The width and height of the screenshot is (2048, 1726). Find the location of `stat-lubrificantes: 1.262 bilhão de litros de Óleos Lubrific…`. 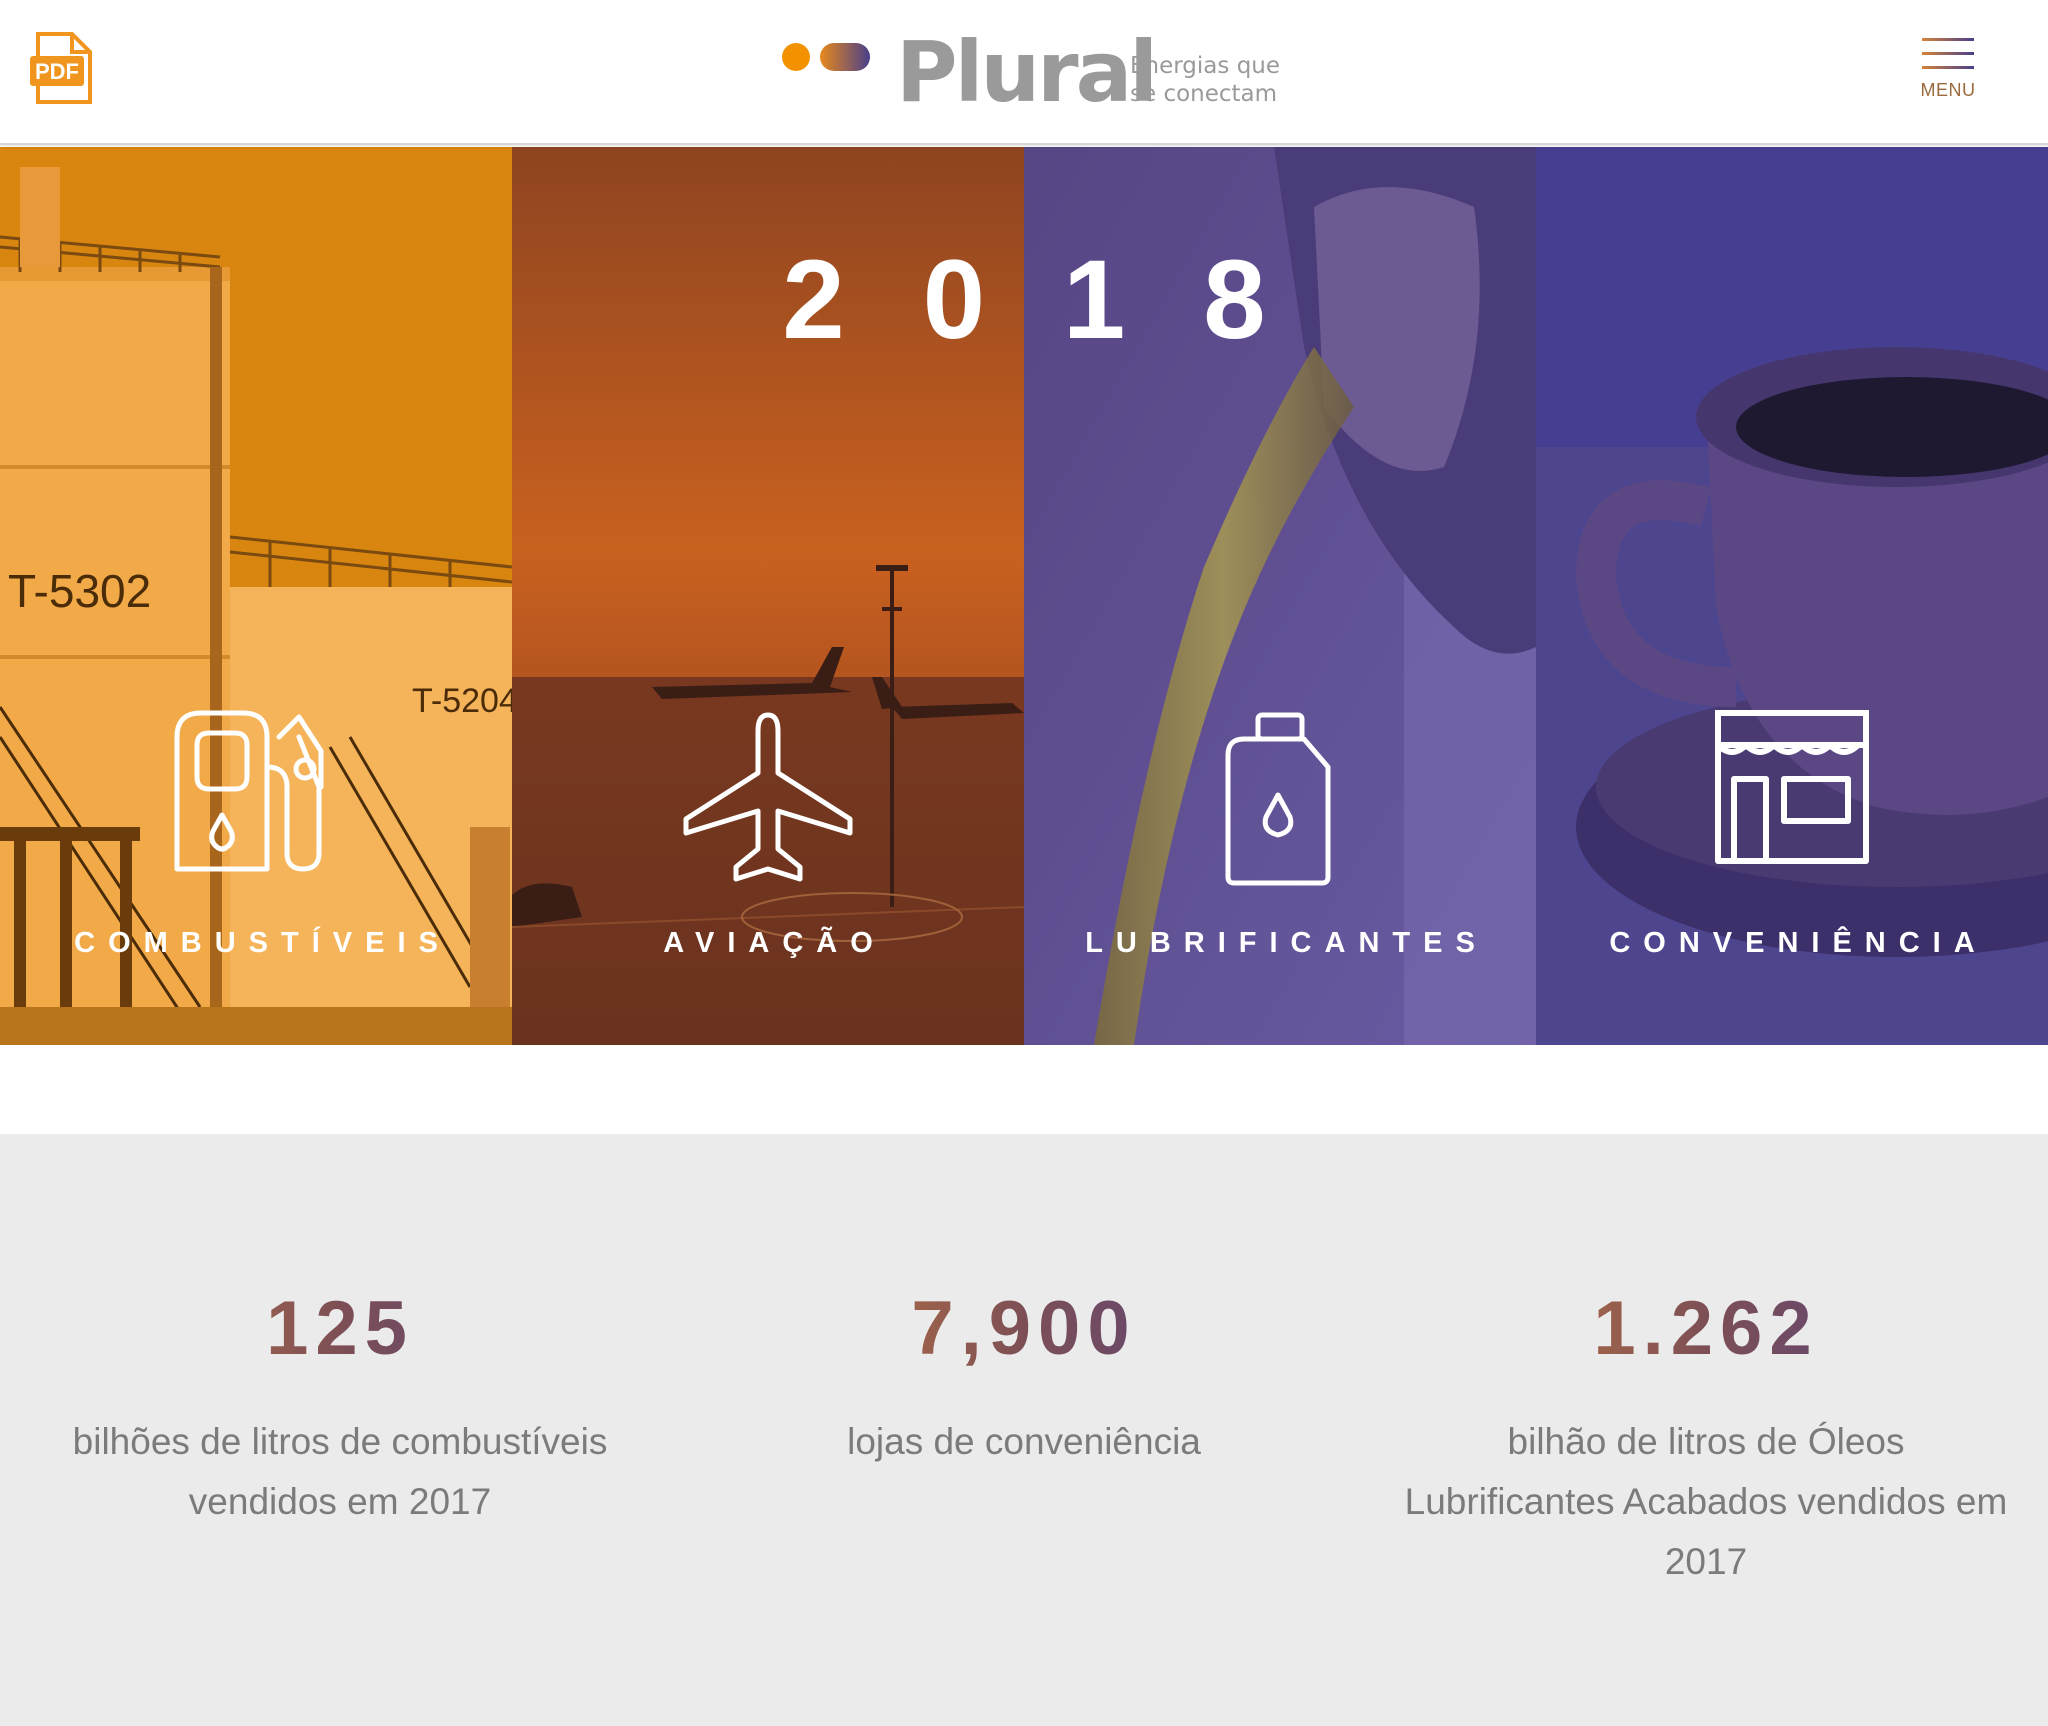

stat-lubrificantes: 1.262 bilhão de litros de Óleos Lubrific… is located at coordinates (1706, 1363).